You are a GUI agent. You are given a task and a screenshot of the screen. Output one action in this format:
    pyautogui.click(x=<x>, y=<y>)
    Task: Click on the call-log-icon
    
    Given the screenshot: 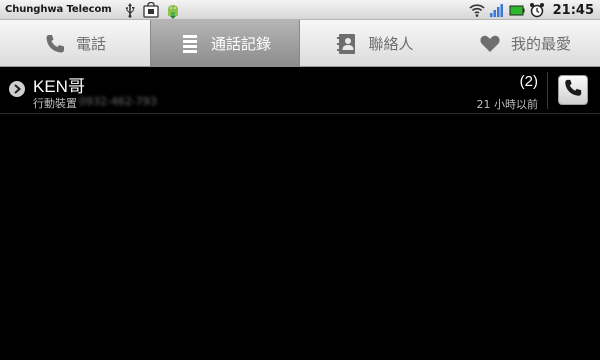 What is the action you would take?
    pyautogui.click(x=190, y=44)
    